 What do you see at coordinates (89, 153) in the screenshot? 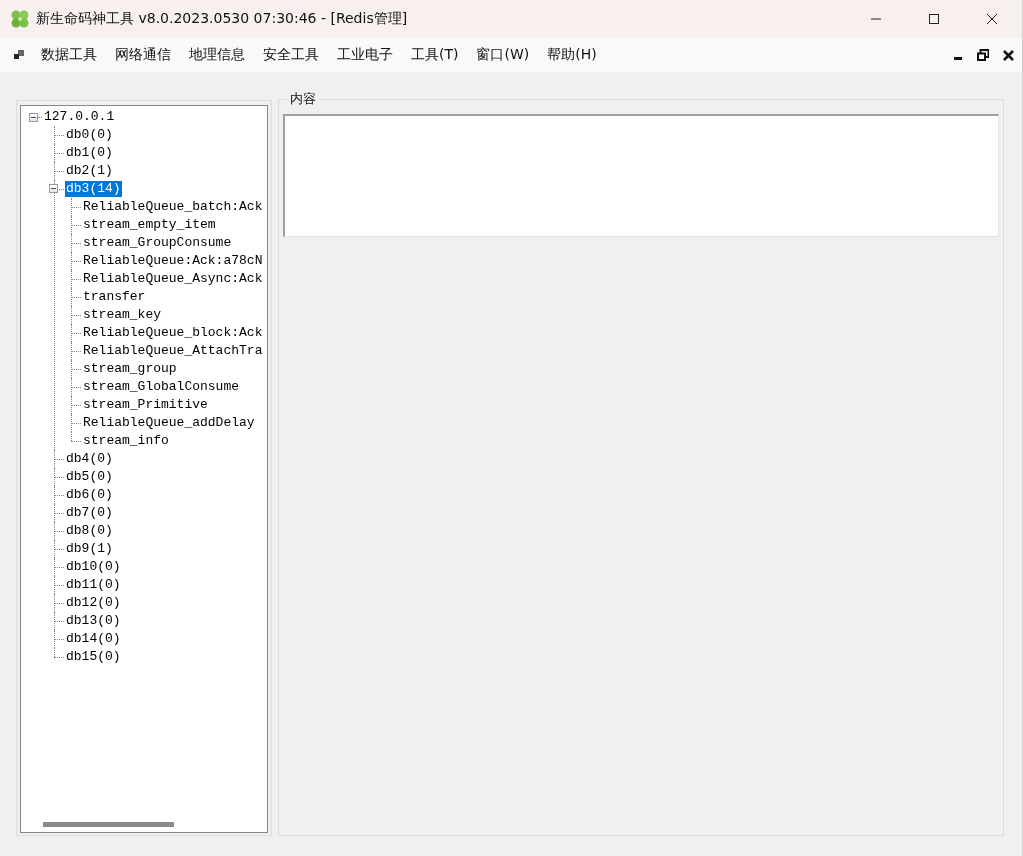
I see `tree-item: db1(0)` at bounding box center [89, 153].